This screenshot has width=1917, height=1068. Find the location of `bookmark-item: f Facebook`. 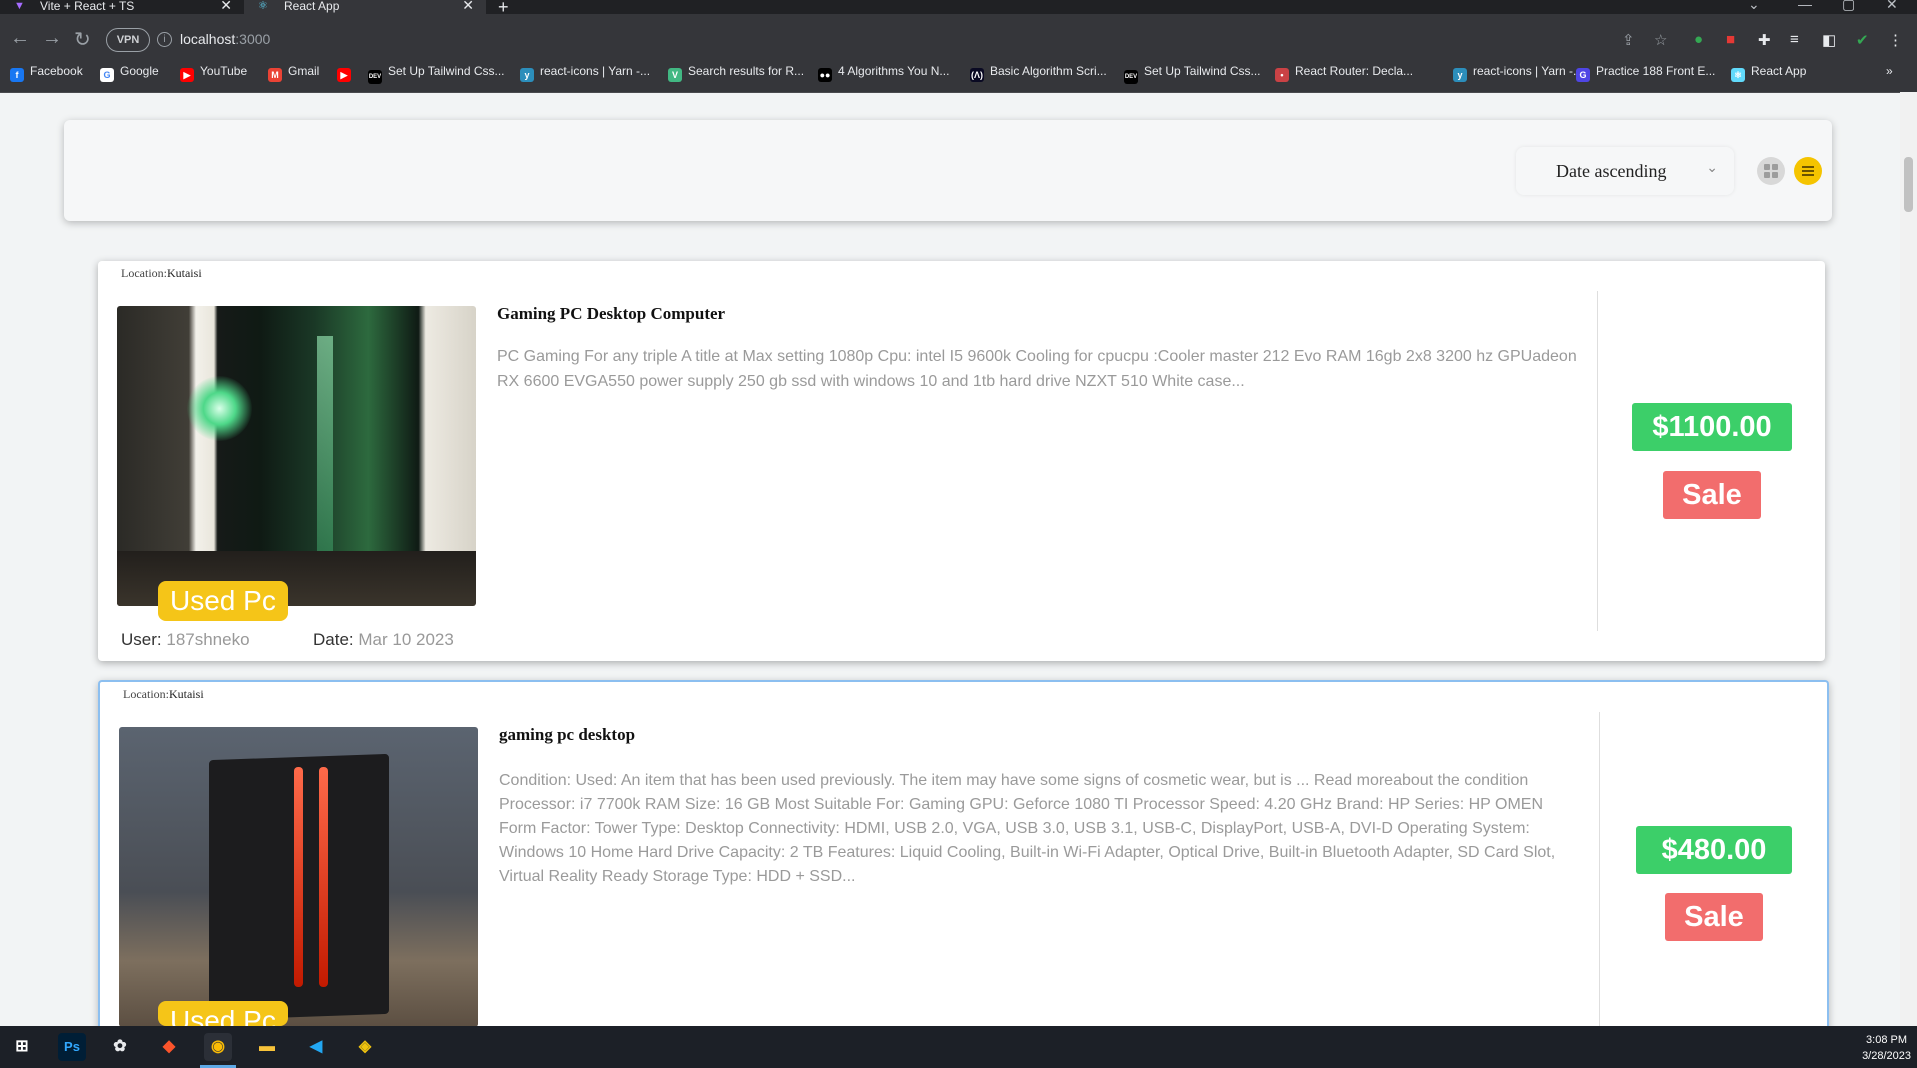

bookmark-item: f Facebook is located at coordinates (46, 73).